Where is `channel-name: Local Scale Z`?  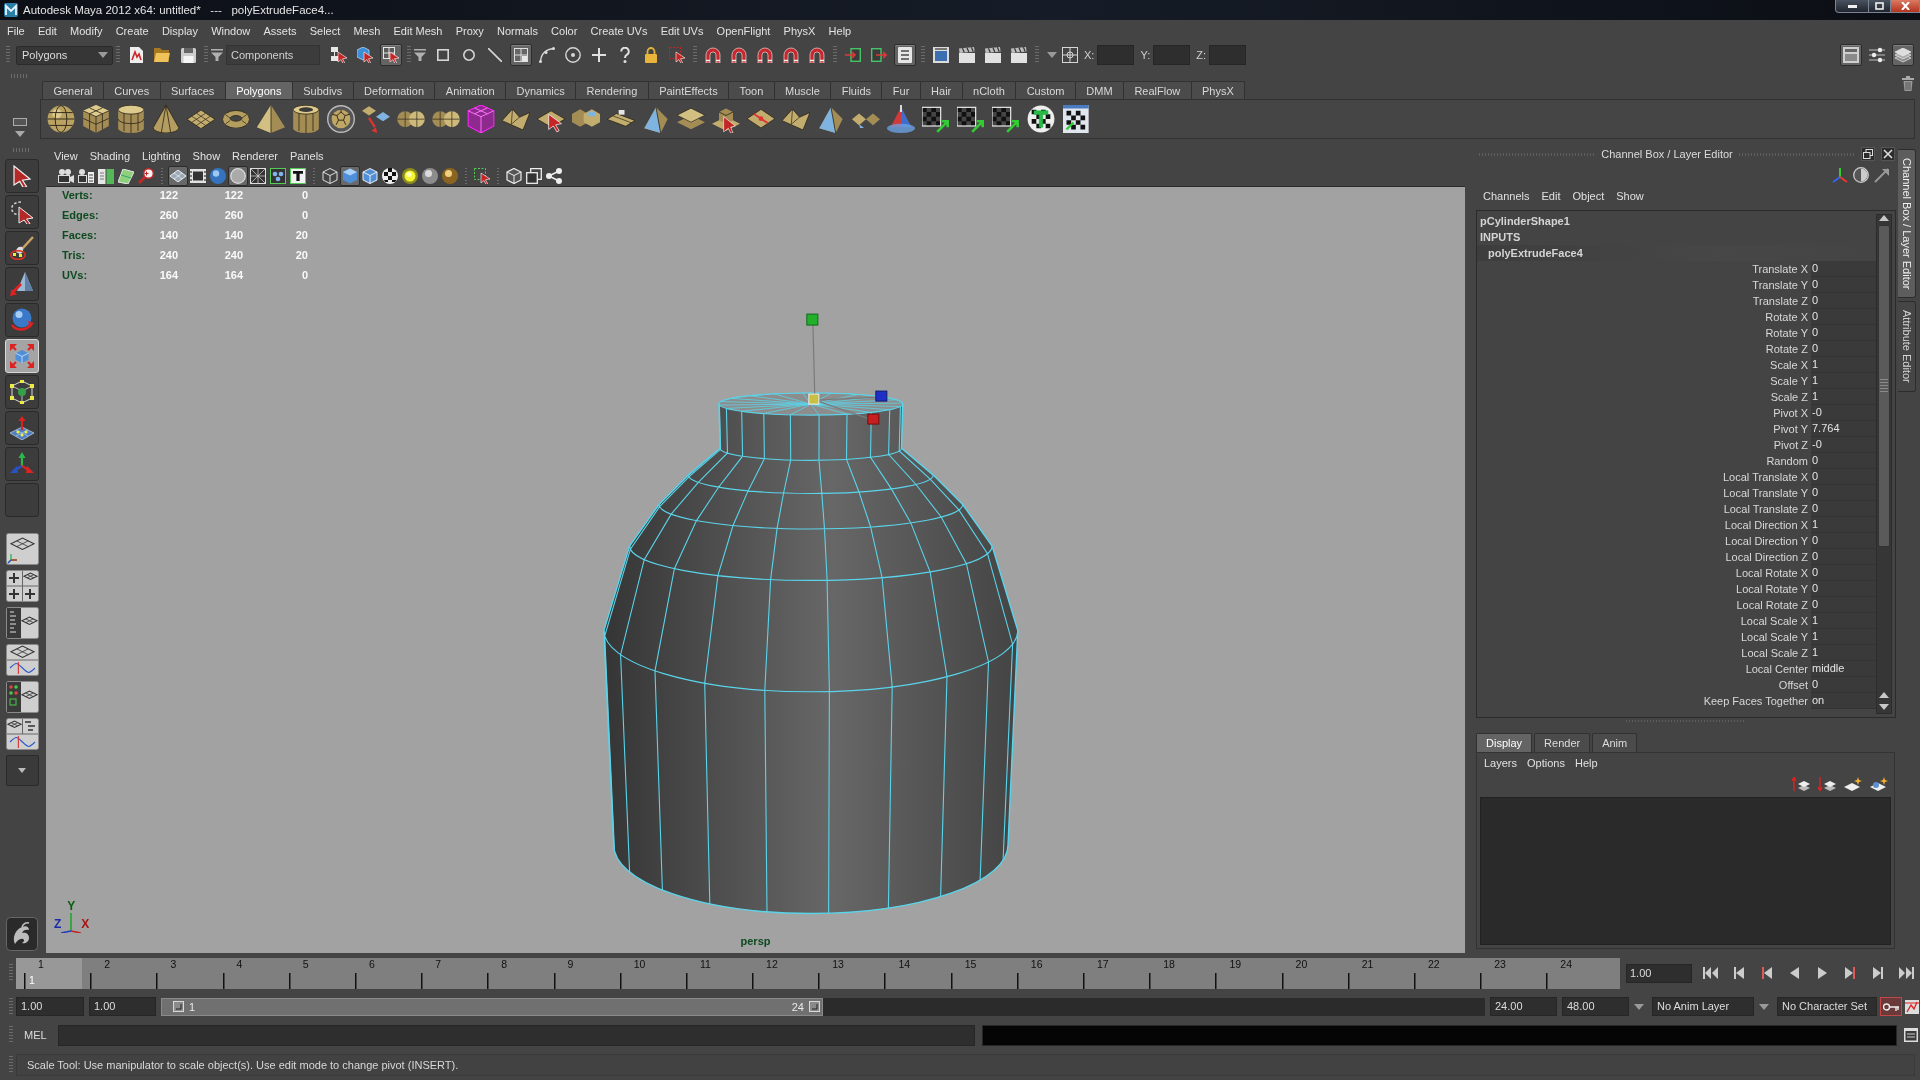
channel-name: Local Scale Z is located at coordinates (1642, 653).